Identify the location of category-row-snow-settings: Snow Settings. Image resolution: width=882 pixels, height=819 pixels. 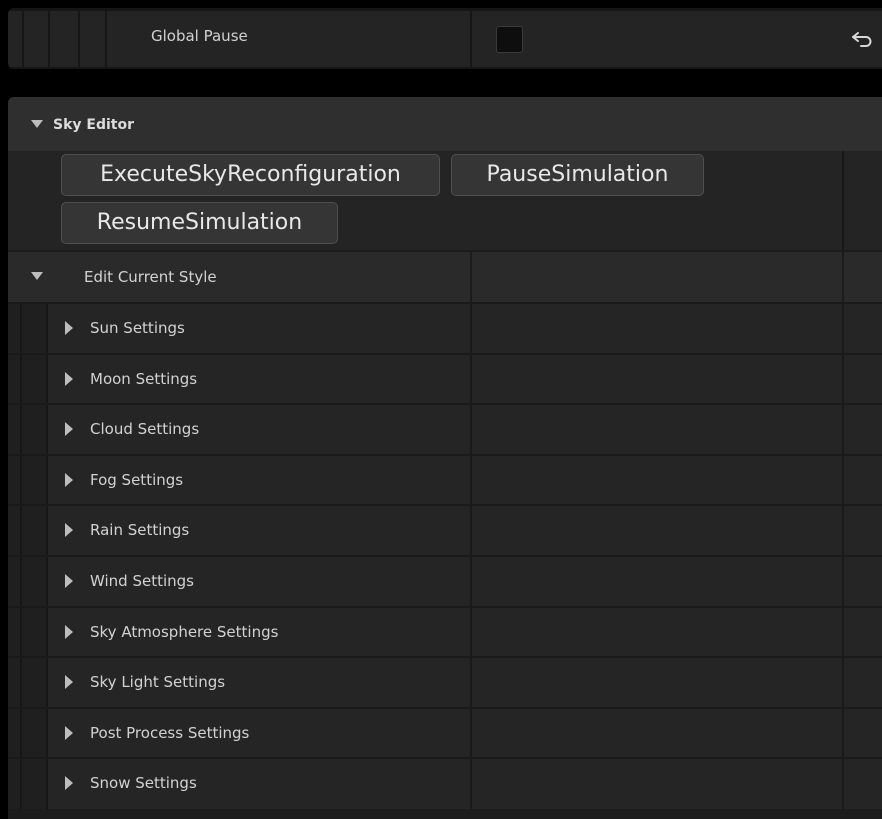
(445, 783).